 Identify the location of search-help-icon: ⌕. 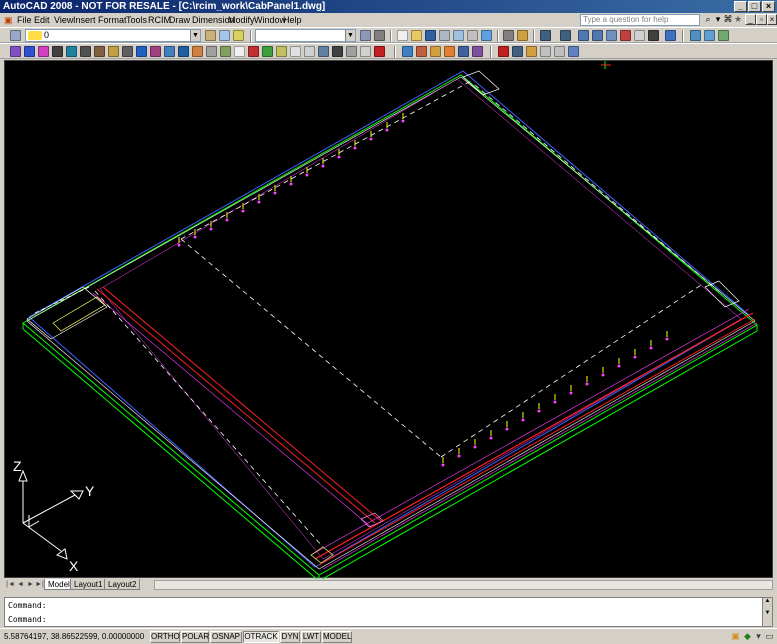
(708, 19).